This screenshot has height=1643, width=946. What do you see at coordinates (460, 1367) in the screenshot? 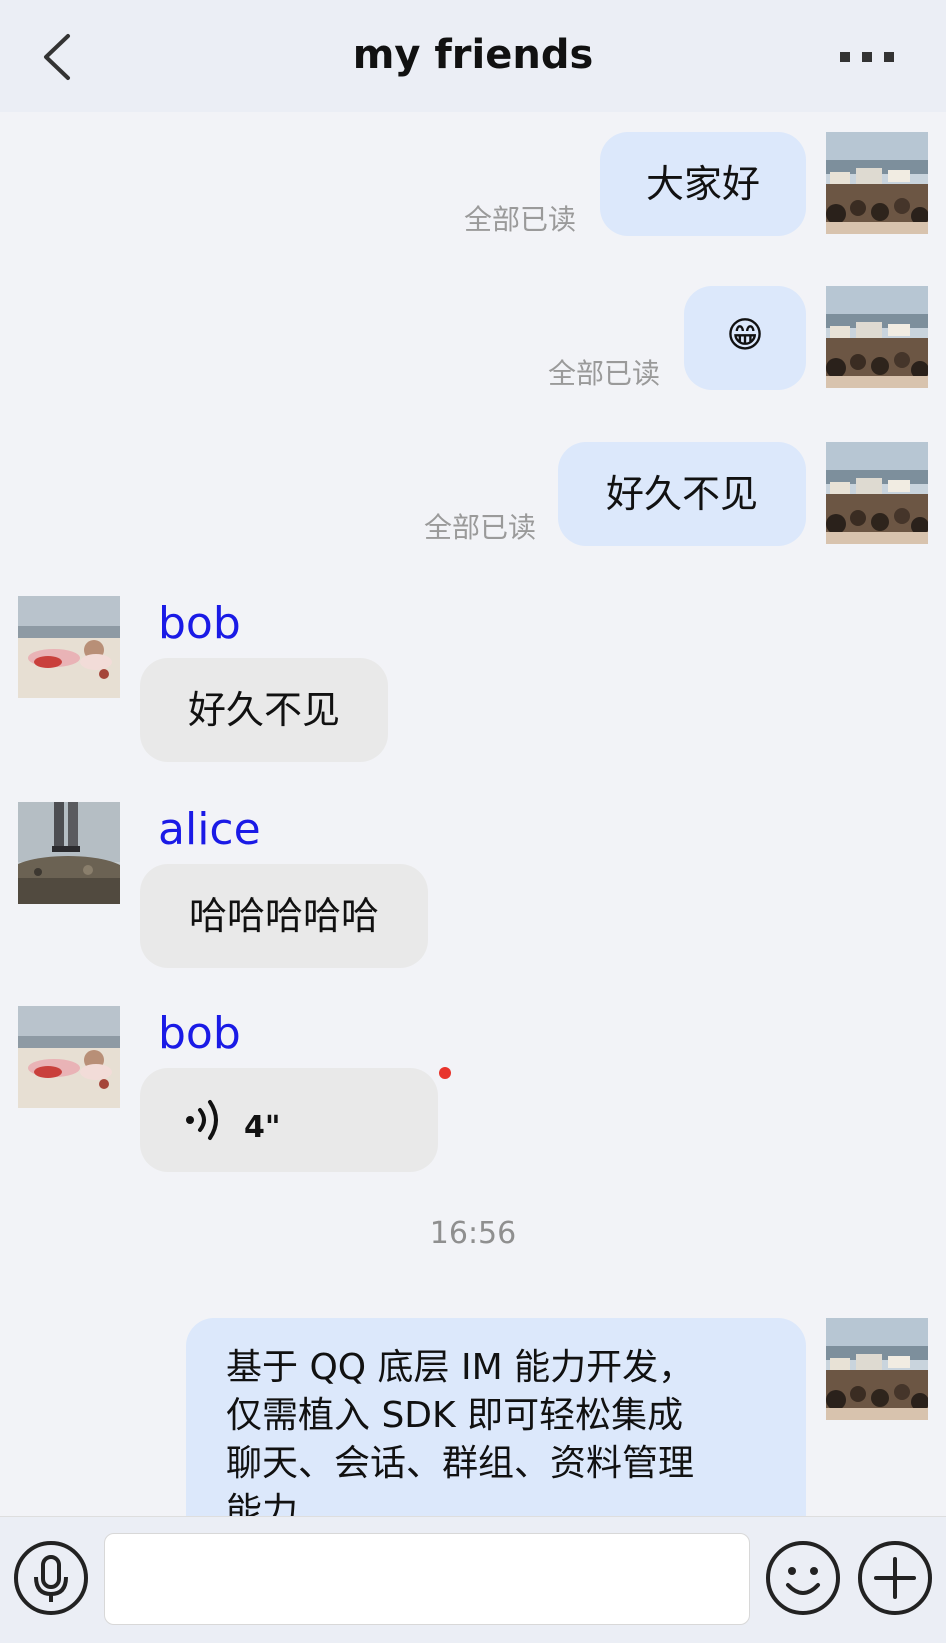
I see `message-line: 基于 QQ 底层 IM 能力开发，` at bounding box center [460, 1367].